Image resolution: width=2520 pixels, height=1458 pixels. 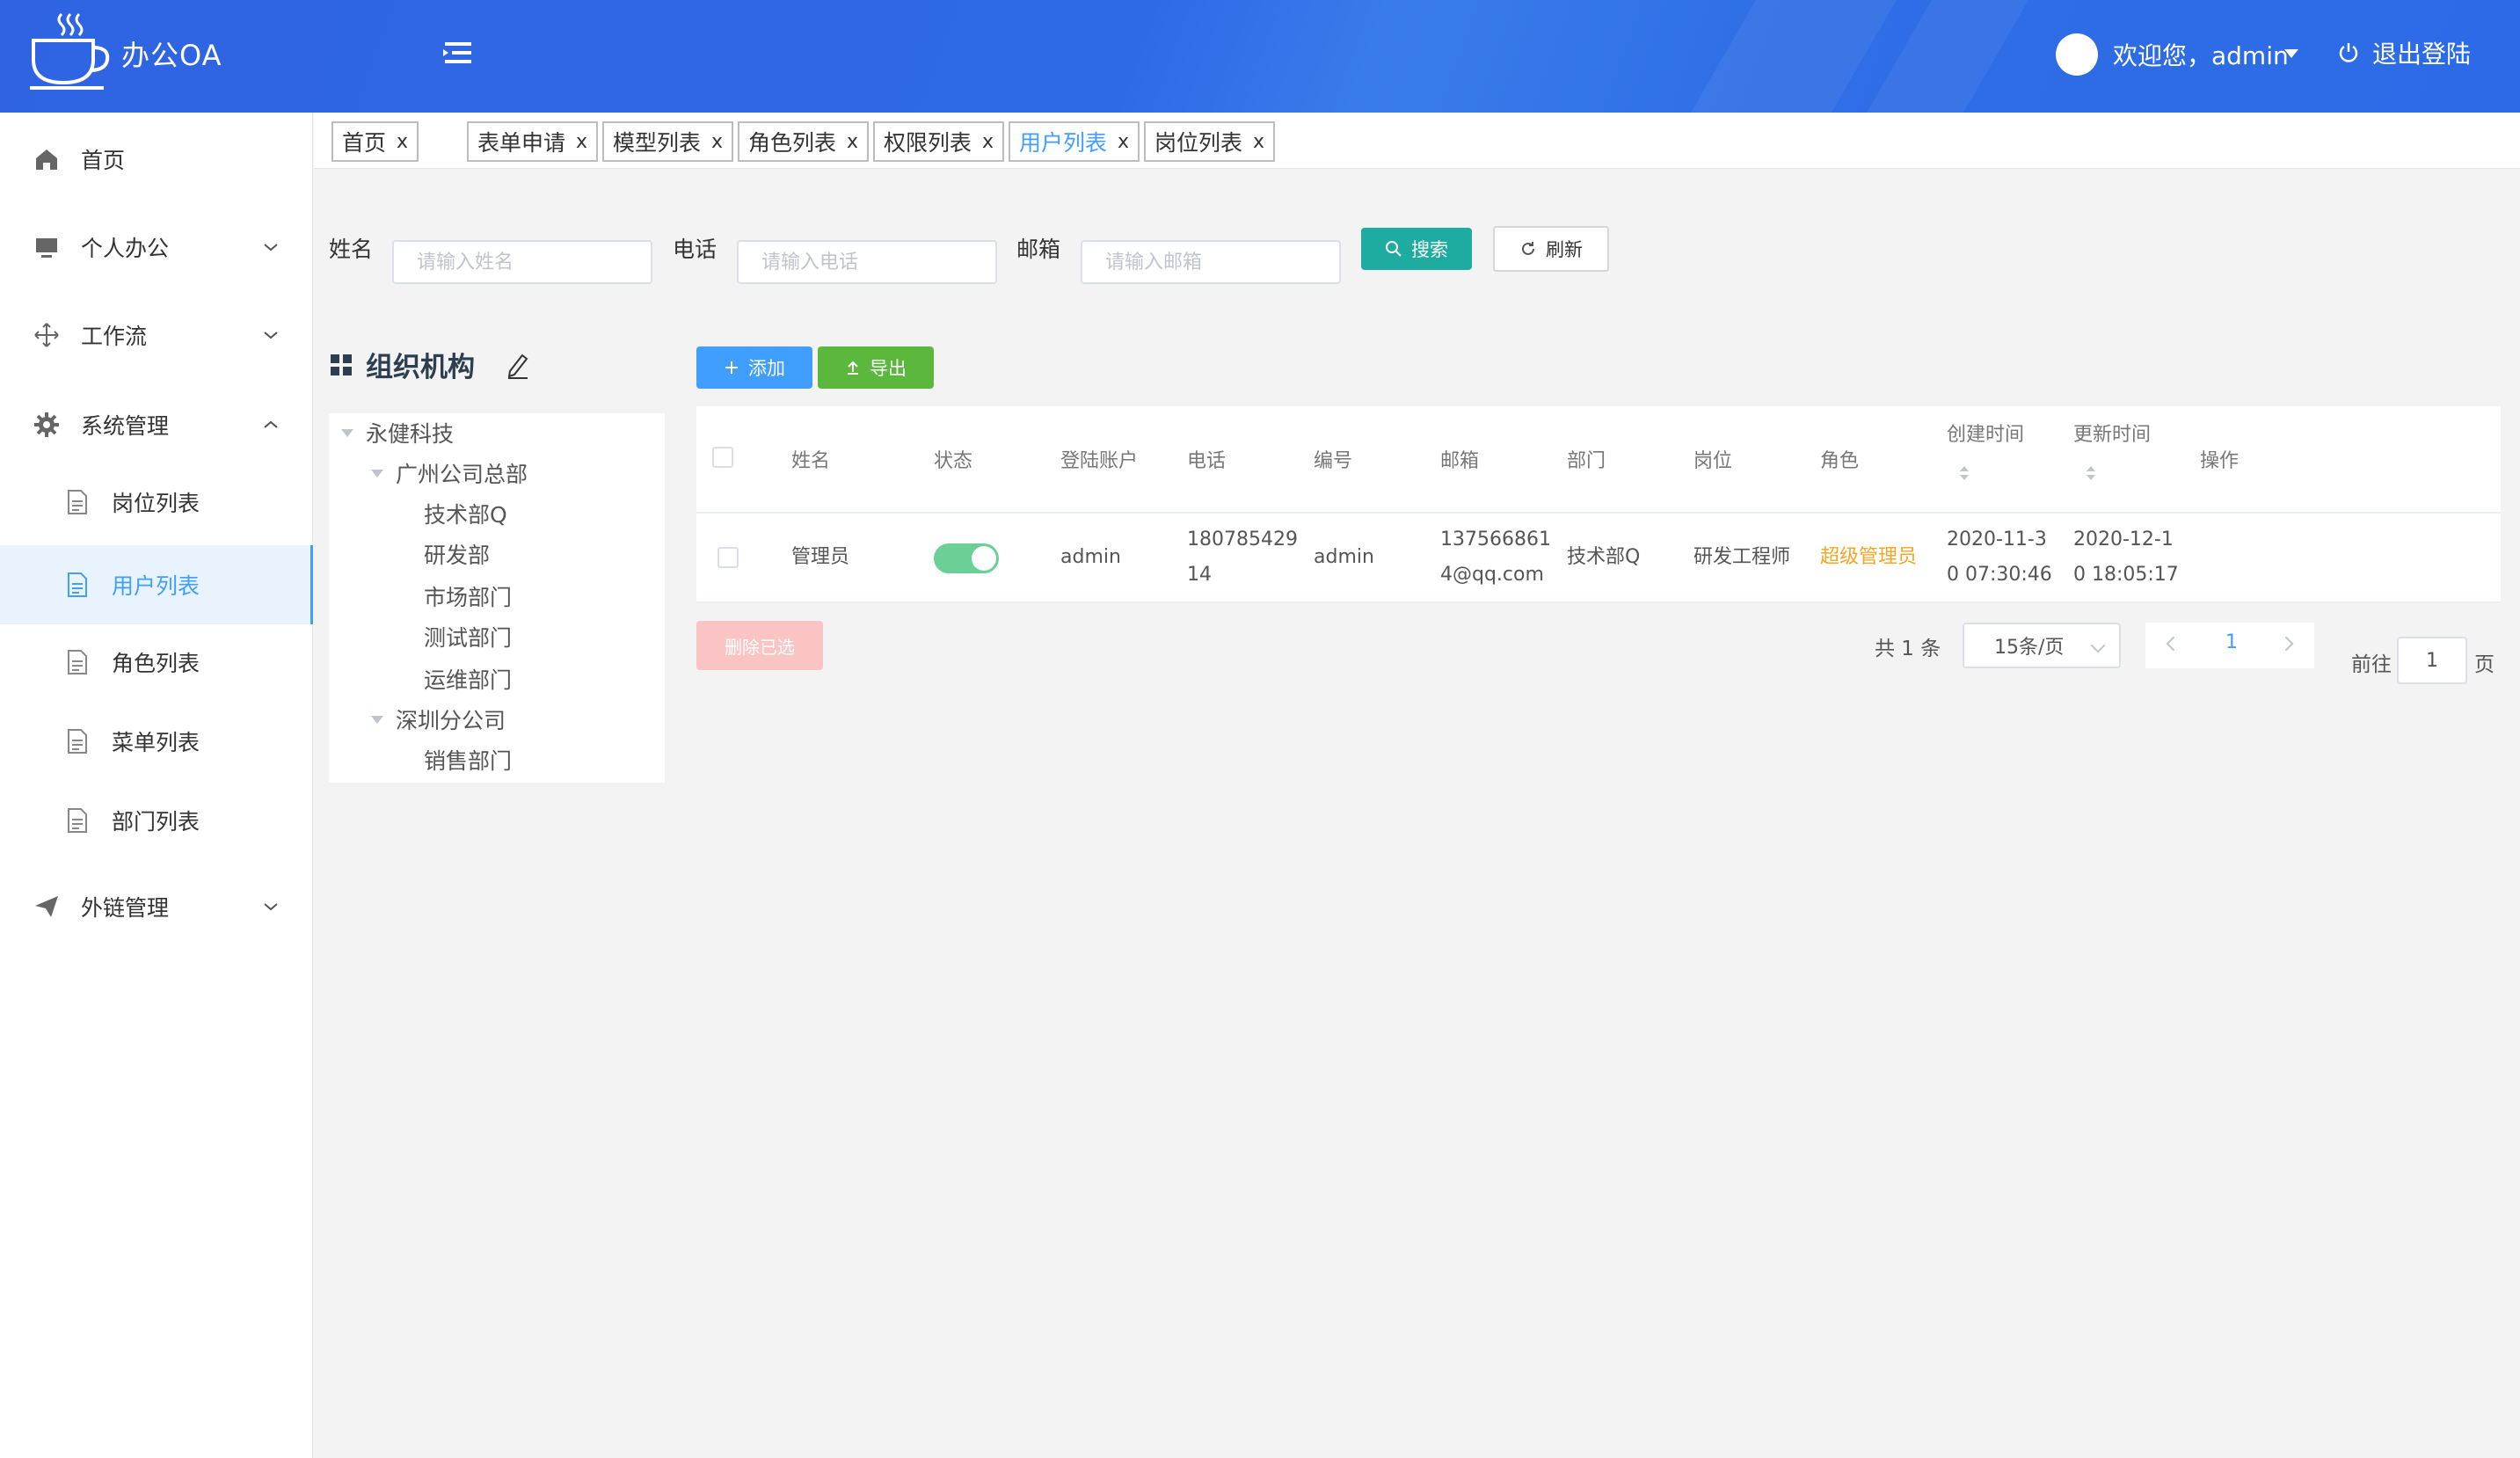 I want to click on menu-toggle-icon, so click(x=457, y=54).